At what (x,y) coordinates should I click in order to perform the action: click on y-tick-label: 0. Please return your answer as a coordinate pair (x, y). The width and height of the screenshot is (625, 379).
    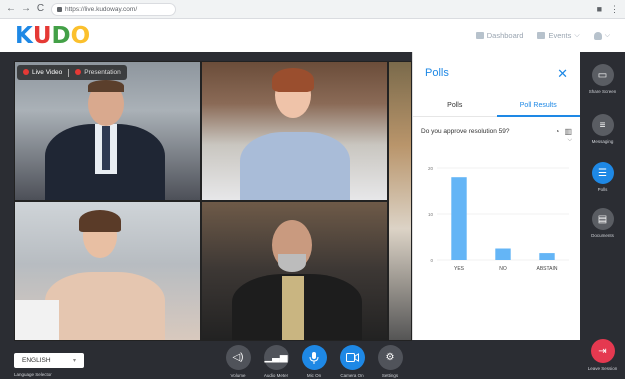
    Looking at the image, I should click on (431, 260).